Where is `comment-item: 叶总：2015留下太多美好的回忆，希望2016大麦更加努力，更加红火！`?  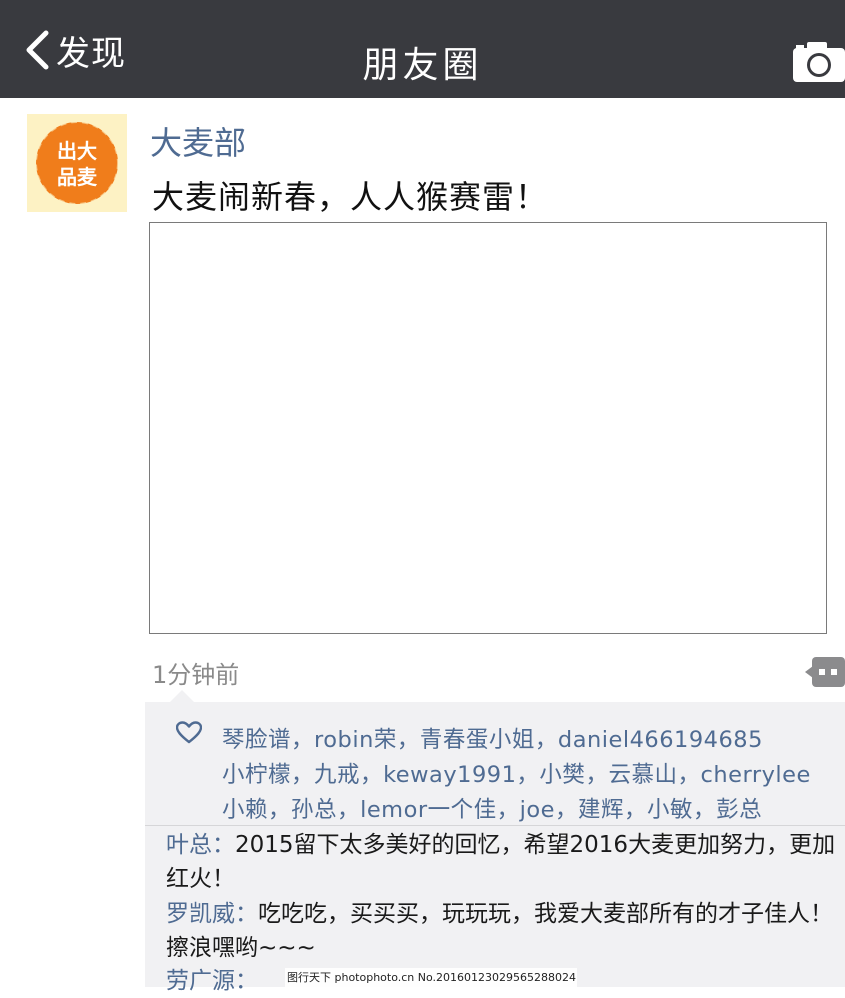
comment-item: 叶总：2015留下太多美好的回忆，希望2016大麦更加努力，更加红火！ is located at coordinates (502, 862).